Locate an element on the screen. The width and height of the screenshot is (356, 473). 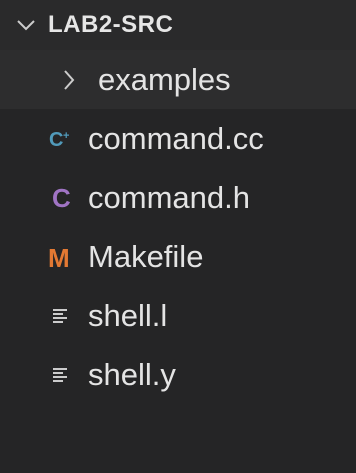
chevron-right-icon is located at coordinates (69, 80).